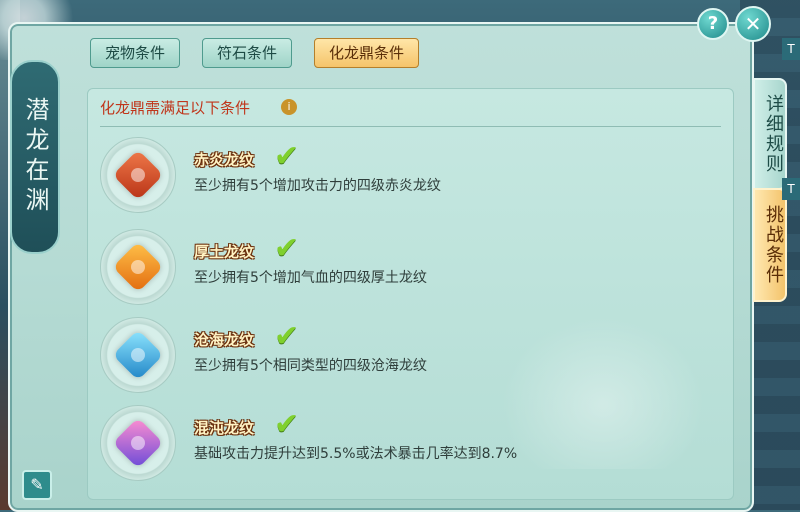 Image resolution: width=800 pixels, height=512 pixels. Describe the element at coordinates (135, 53) in the screenshot. I see `tab-pet-conditions: 宠物条件` at that location.